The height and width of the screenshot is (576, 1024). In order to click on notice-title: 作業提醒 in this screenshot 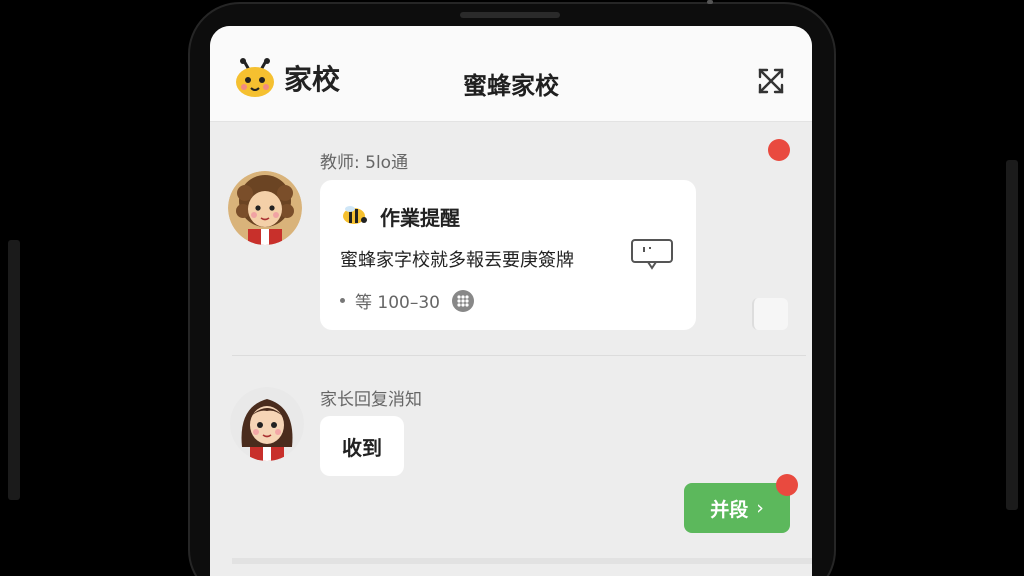, I will do `click(420, 218)`.